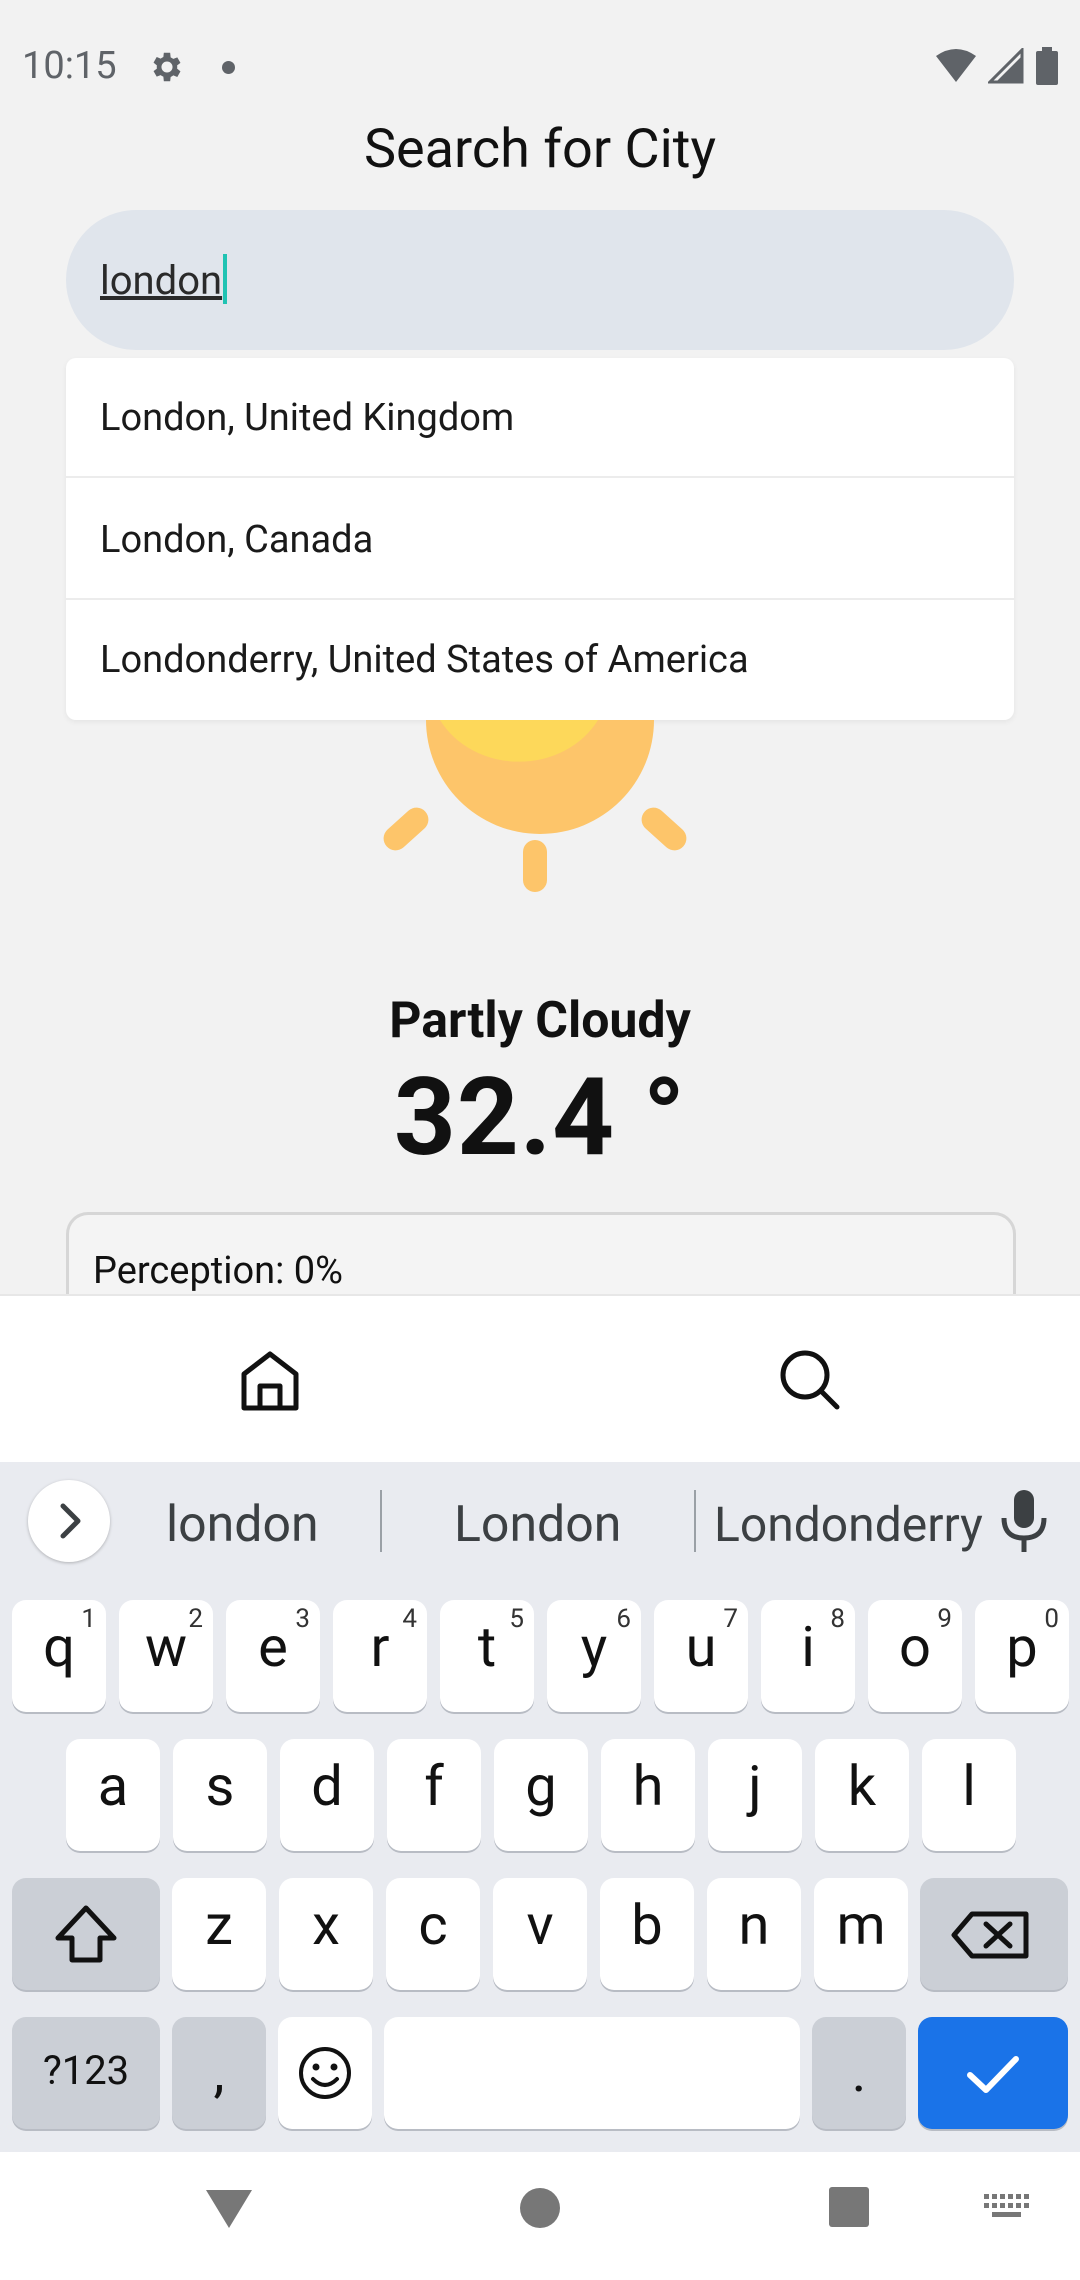  Describe the element at coordinates (1007, 2209) in the screenshot. I see `keyboard-switch-icon` at that location.